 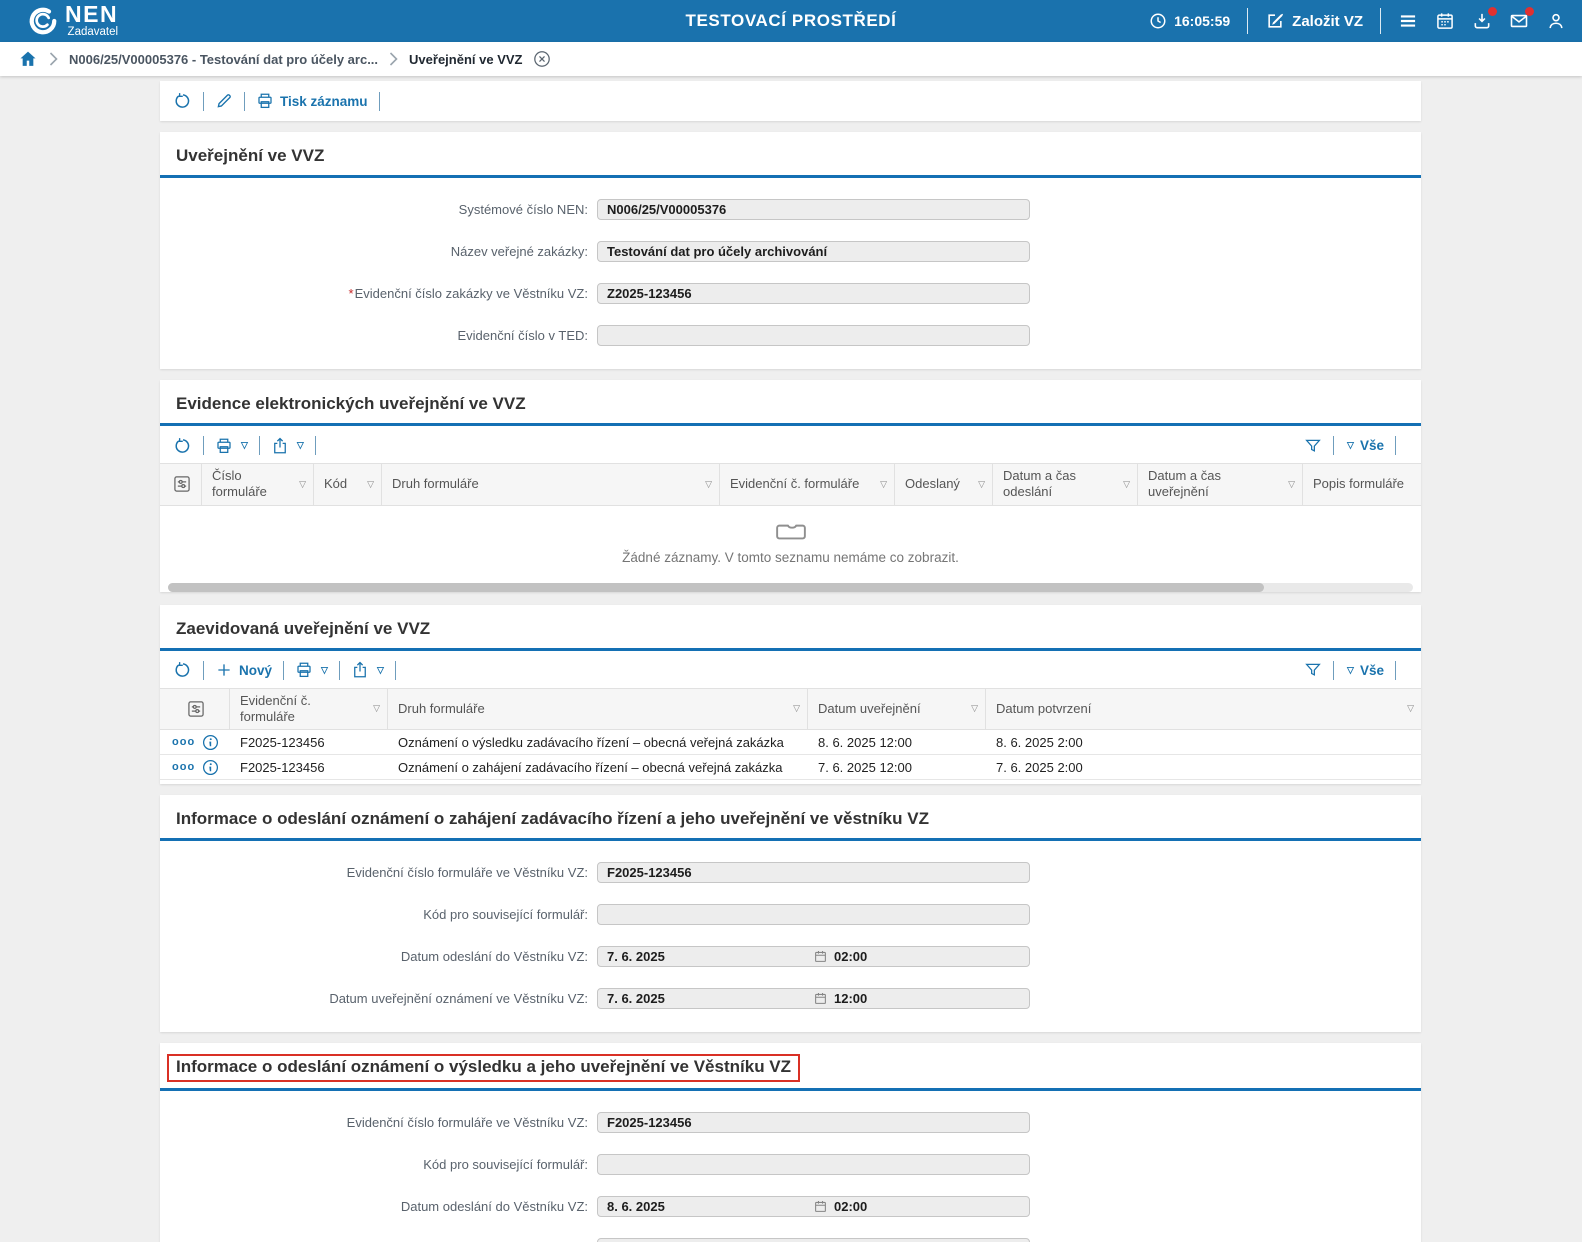 I want to click on nen-brand: NEN Zadavatel, so click(x=73, y=21).